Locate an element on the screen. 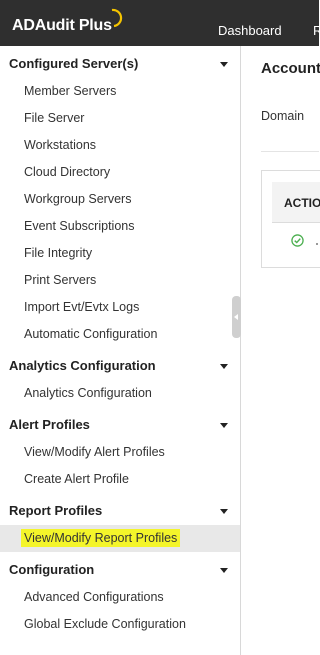 The image size is (320, 655). section-title: Report Profiles is located at coordinates (56, 510).